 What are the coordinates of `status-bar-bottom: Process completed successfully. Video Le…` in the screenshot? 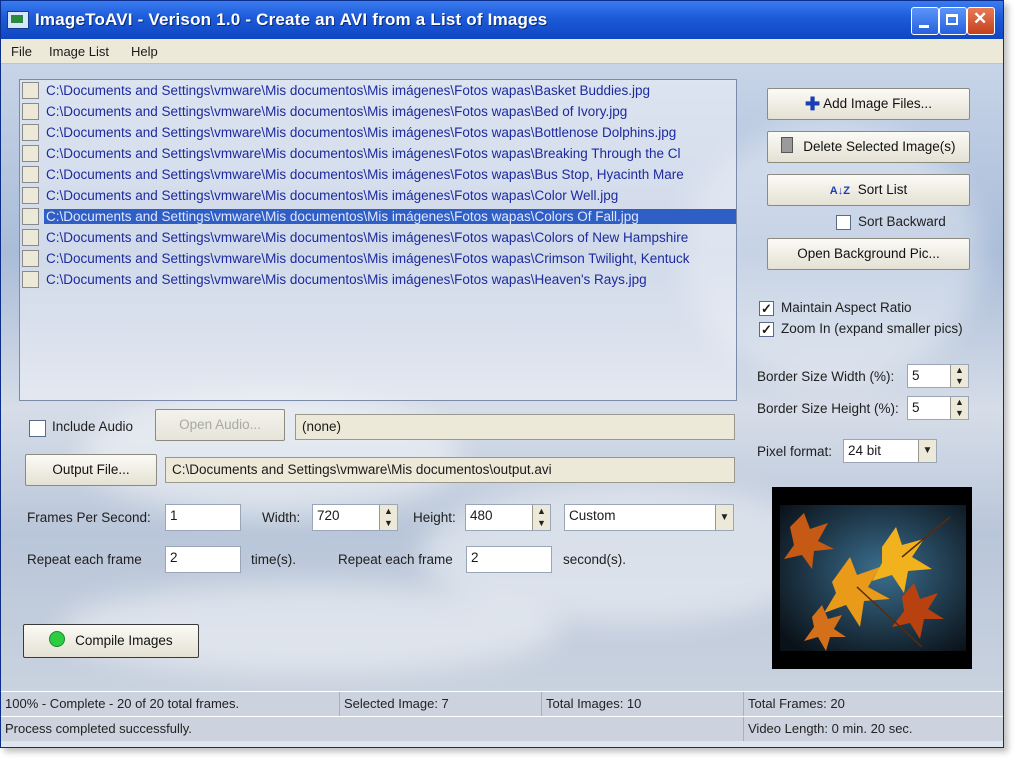 It's located at (502, 728).